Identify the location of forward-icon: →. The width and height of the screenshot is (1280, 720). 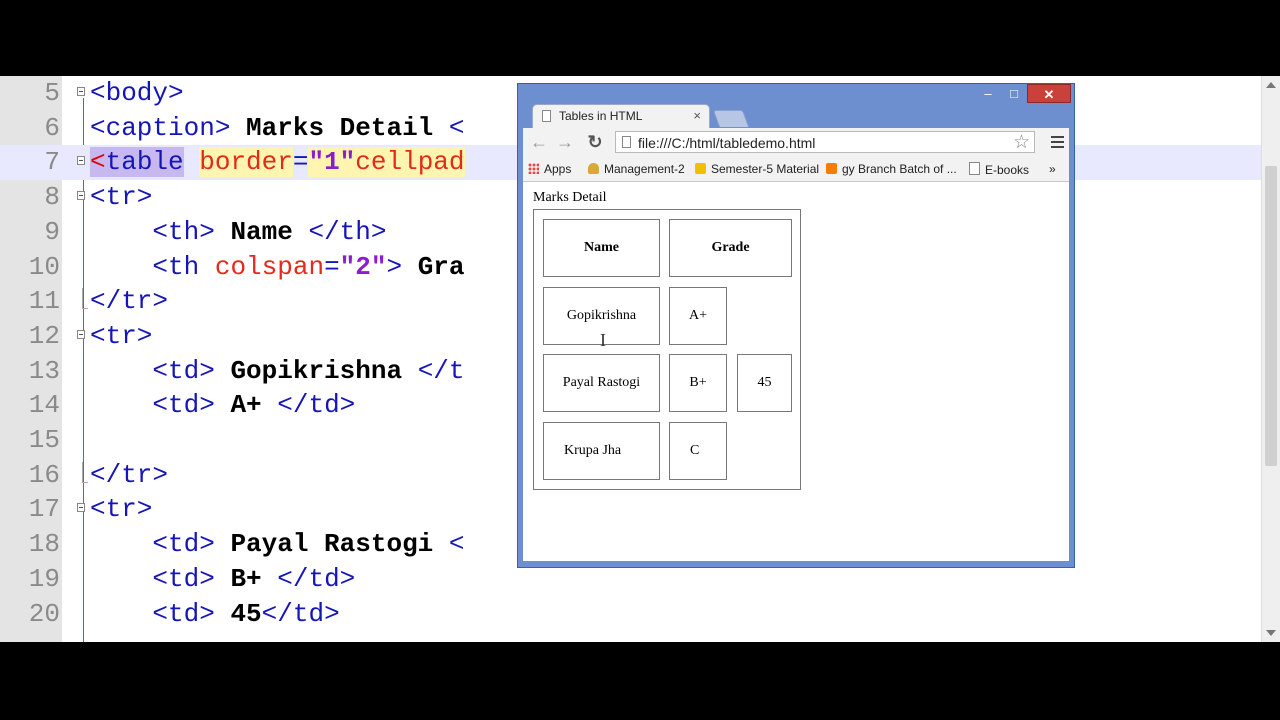
(565, 142).